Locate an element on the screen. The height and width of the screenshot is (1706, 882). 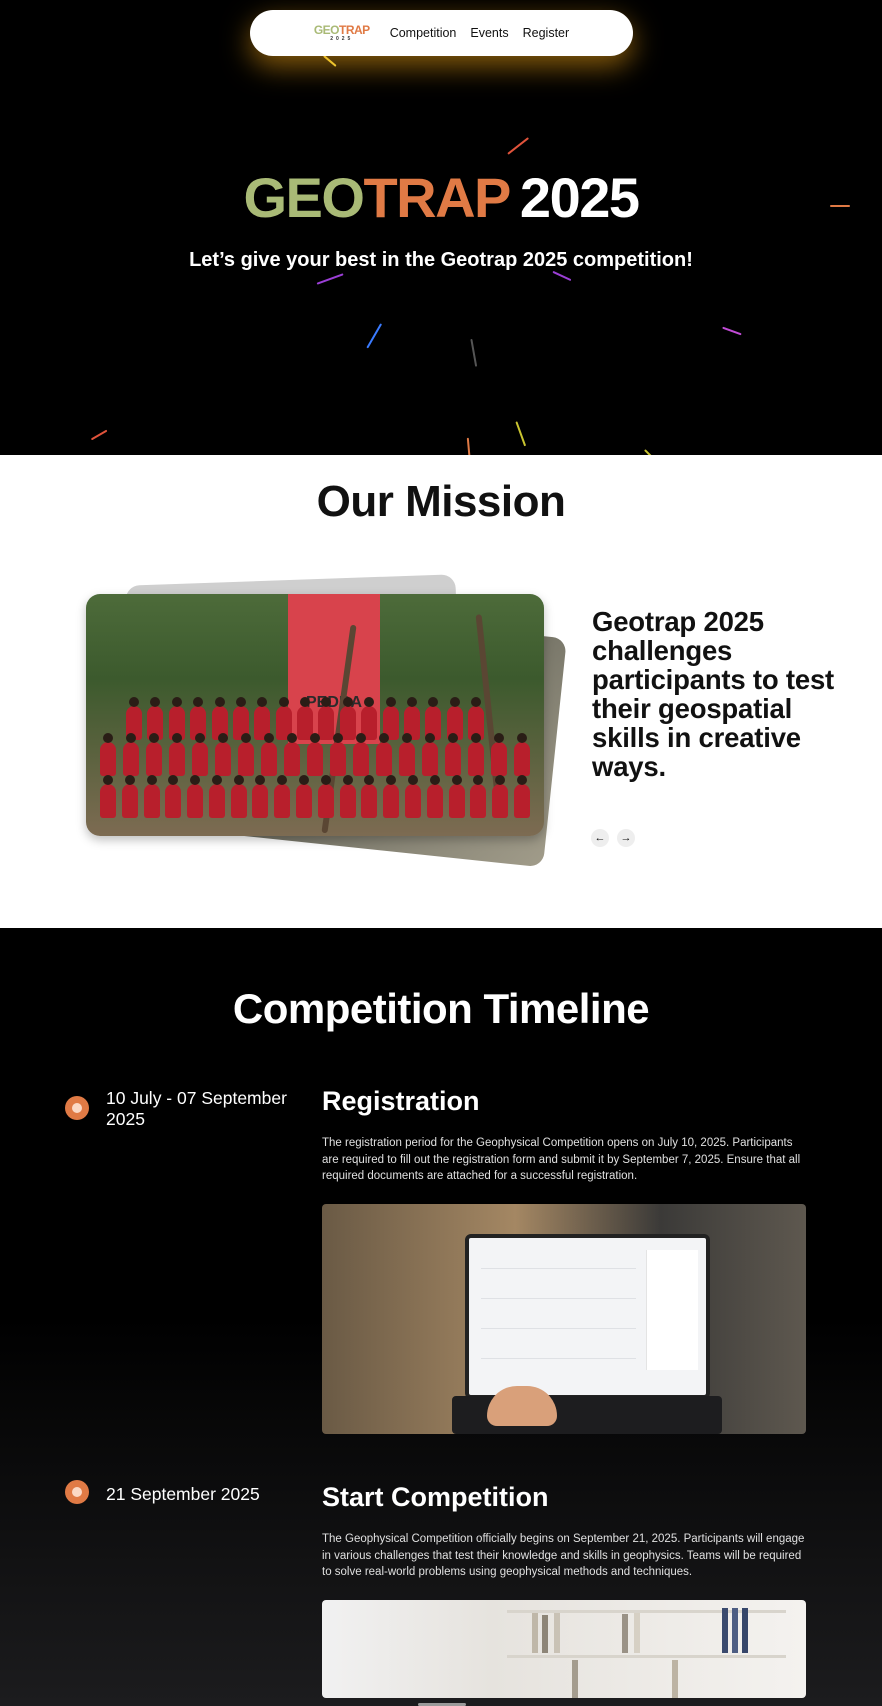
timeline-heading: Registration is located at coordinates (401, 1101).